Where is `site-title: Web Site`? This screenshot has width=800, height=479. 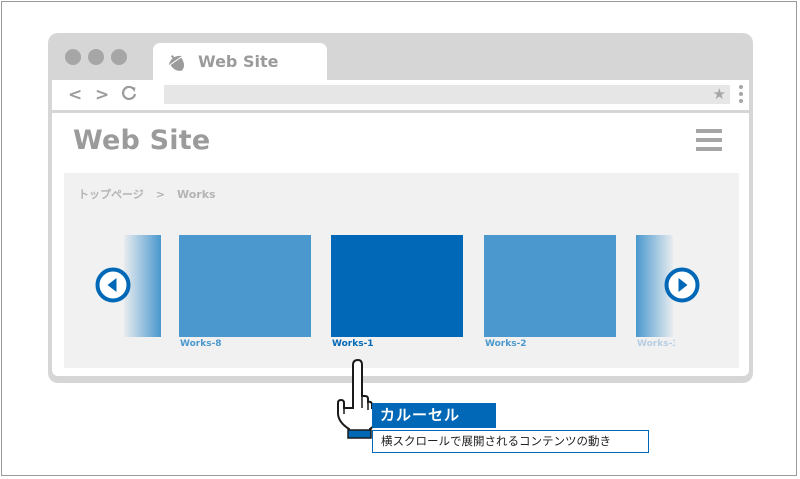 site-title: Web Site is located at coordinates (142, 140).